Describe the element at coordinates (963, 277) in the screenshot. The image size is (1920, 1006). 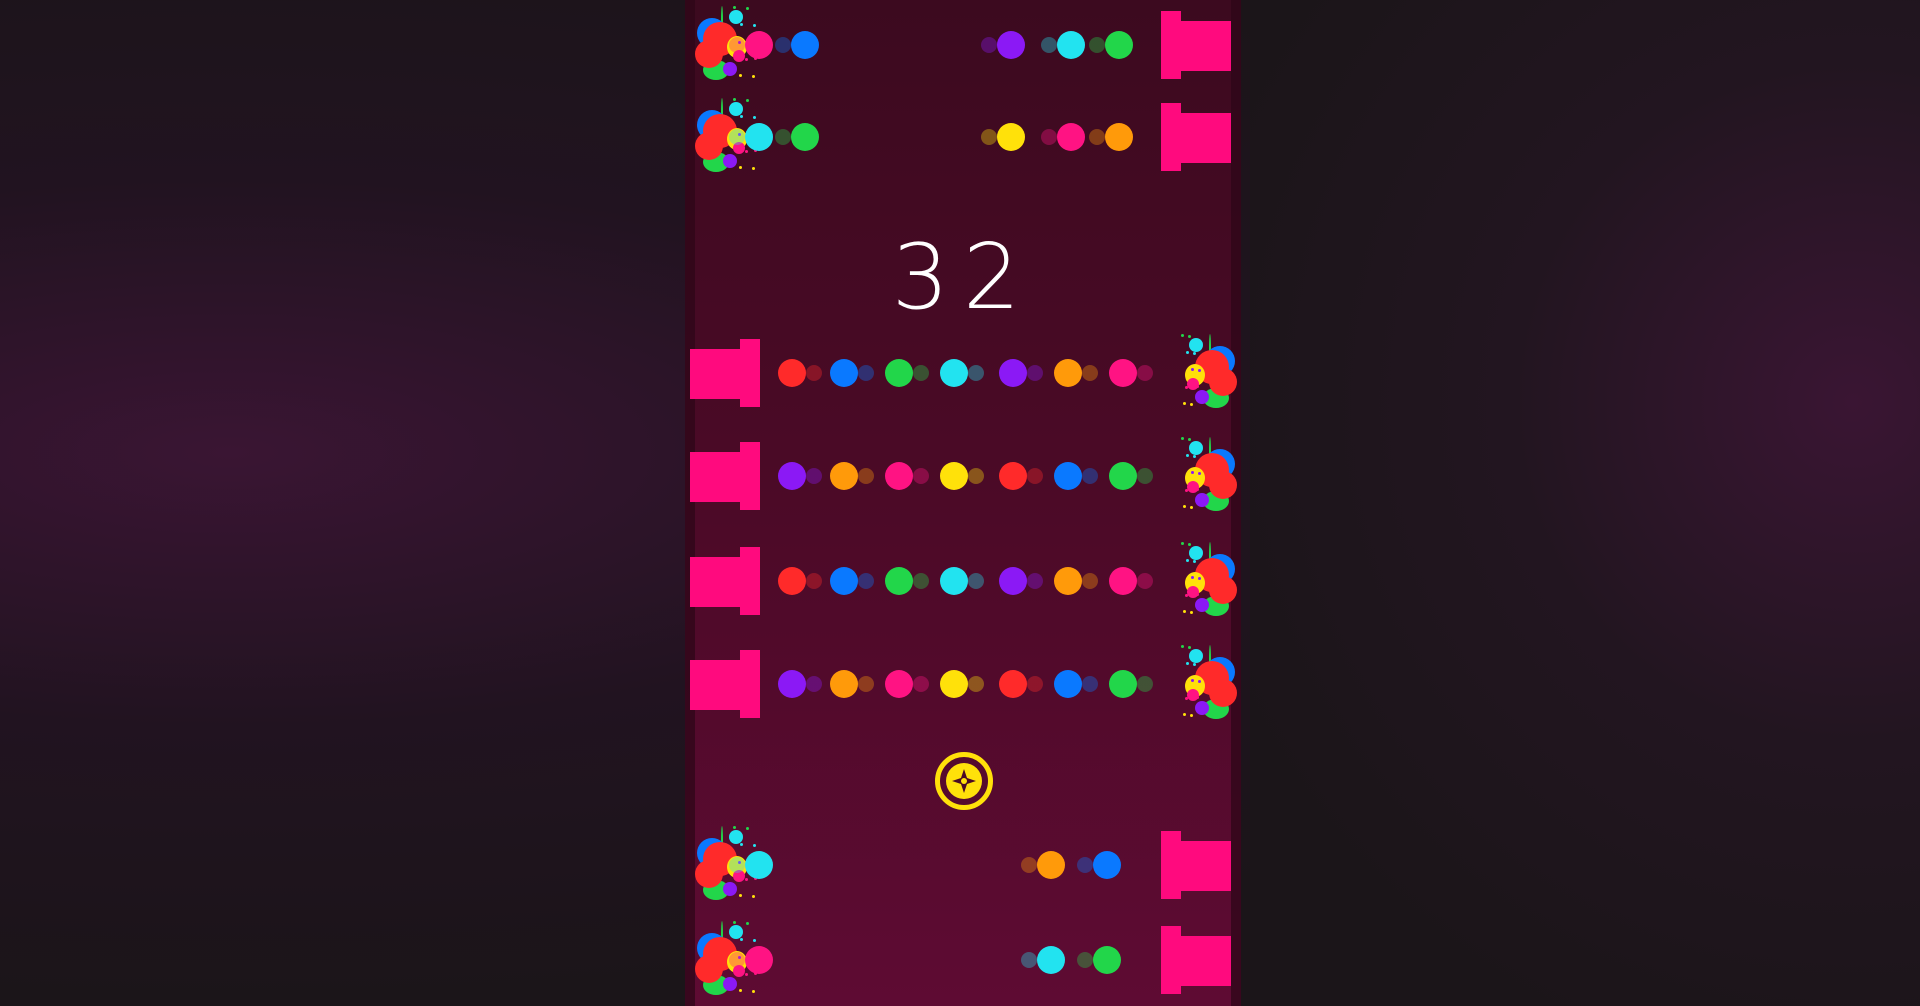
I see `score-counter: 32` at that location.